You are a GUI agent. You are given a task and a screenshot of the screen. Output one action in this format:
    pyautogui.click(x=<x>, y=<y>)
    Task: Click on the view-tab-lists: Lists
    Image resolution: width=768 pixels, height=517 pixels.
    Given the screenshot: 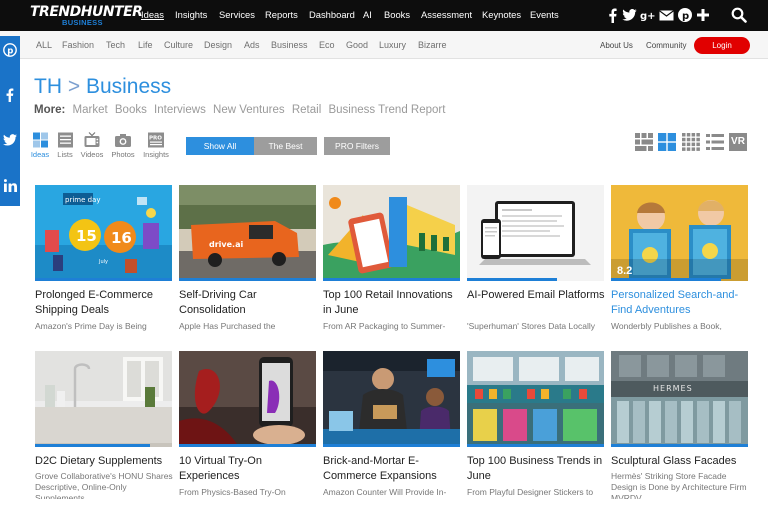 What is the action you would take?
    pyautogui.click(x=65, y=145)
    